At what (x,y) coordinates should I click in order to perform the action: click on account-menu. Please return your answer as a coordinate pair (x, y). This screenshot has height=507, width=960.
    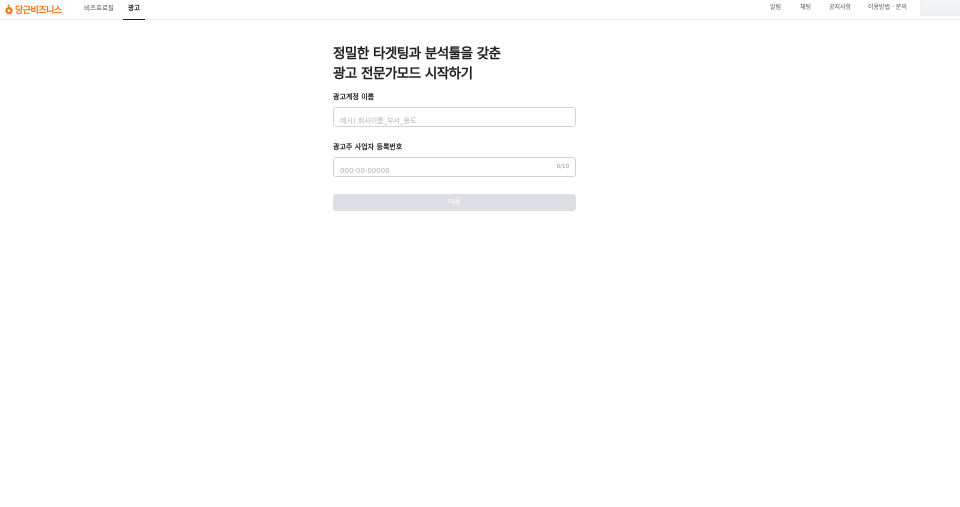
    Looking at the image, I should click on (940, 8).